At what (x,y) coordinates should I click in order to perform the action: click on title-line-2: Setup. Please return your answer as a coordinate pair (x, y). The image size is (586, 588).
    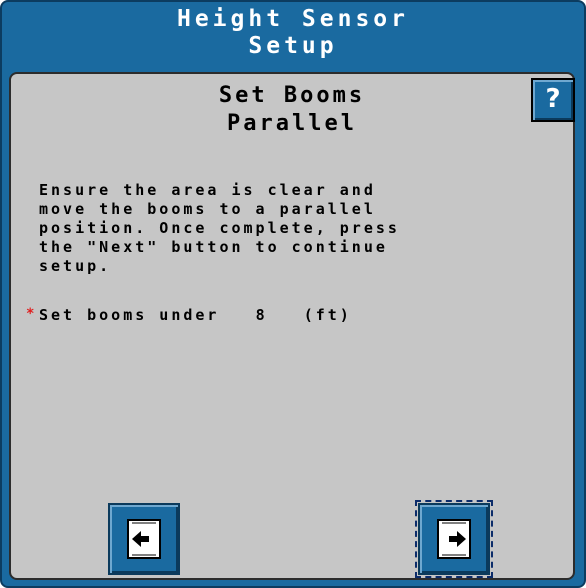
    Looking at the image, I should click on (293, 46).